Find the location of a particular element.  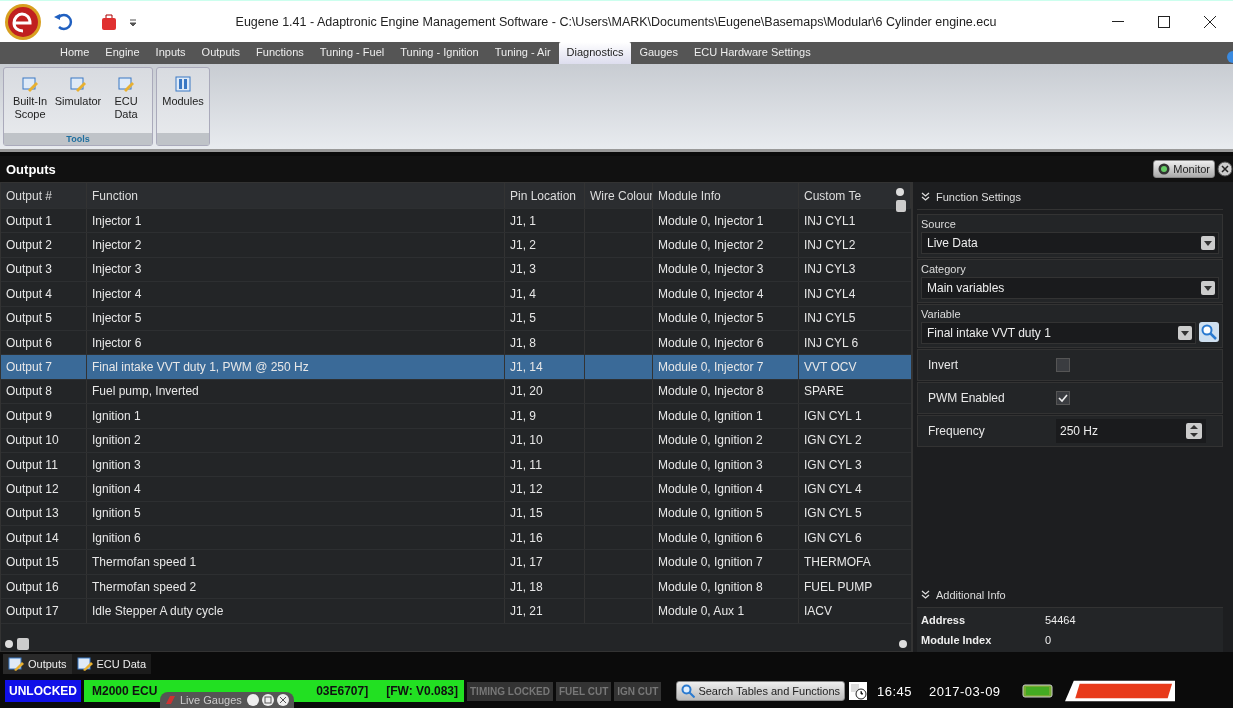

calendar-clock-icon is located at coordinates (858, 691).